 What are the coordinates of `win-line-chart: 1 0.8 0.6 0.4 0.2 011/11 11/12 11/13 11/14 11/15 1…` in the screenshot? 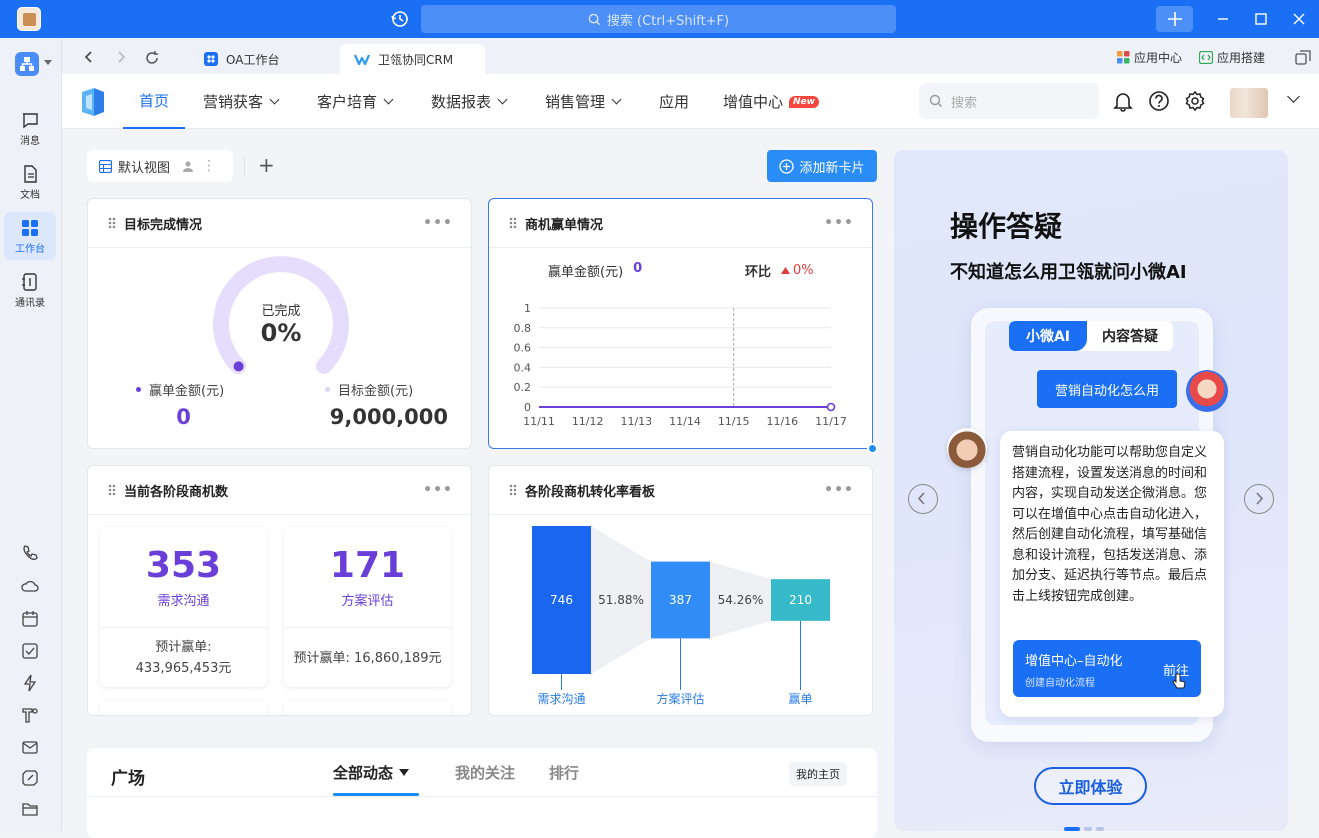 It's located at (680, 365).